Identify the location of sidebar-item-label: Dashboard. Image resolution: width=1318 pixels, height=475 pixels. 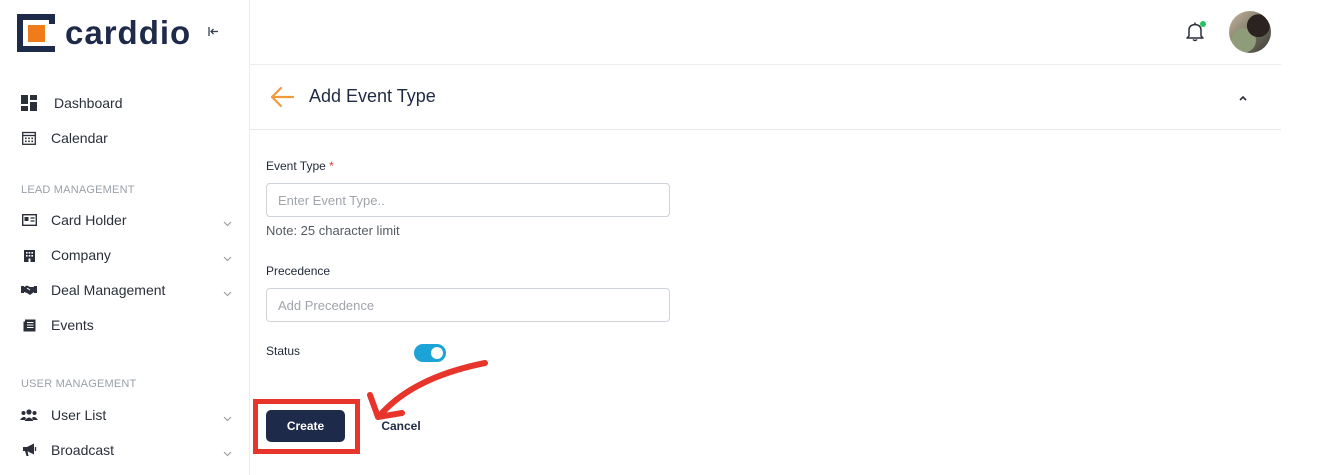
(88, 103).